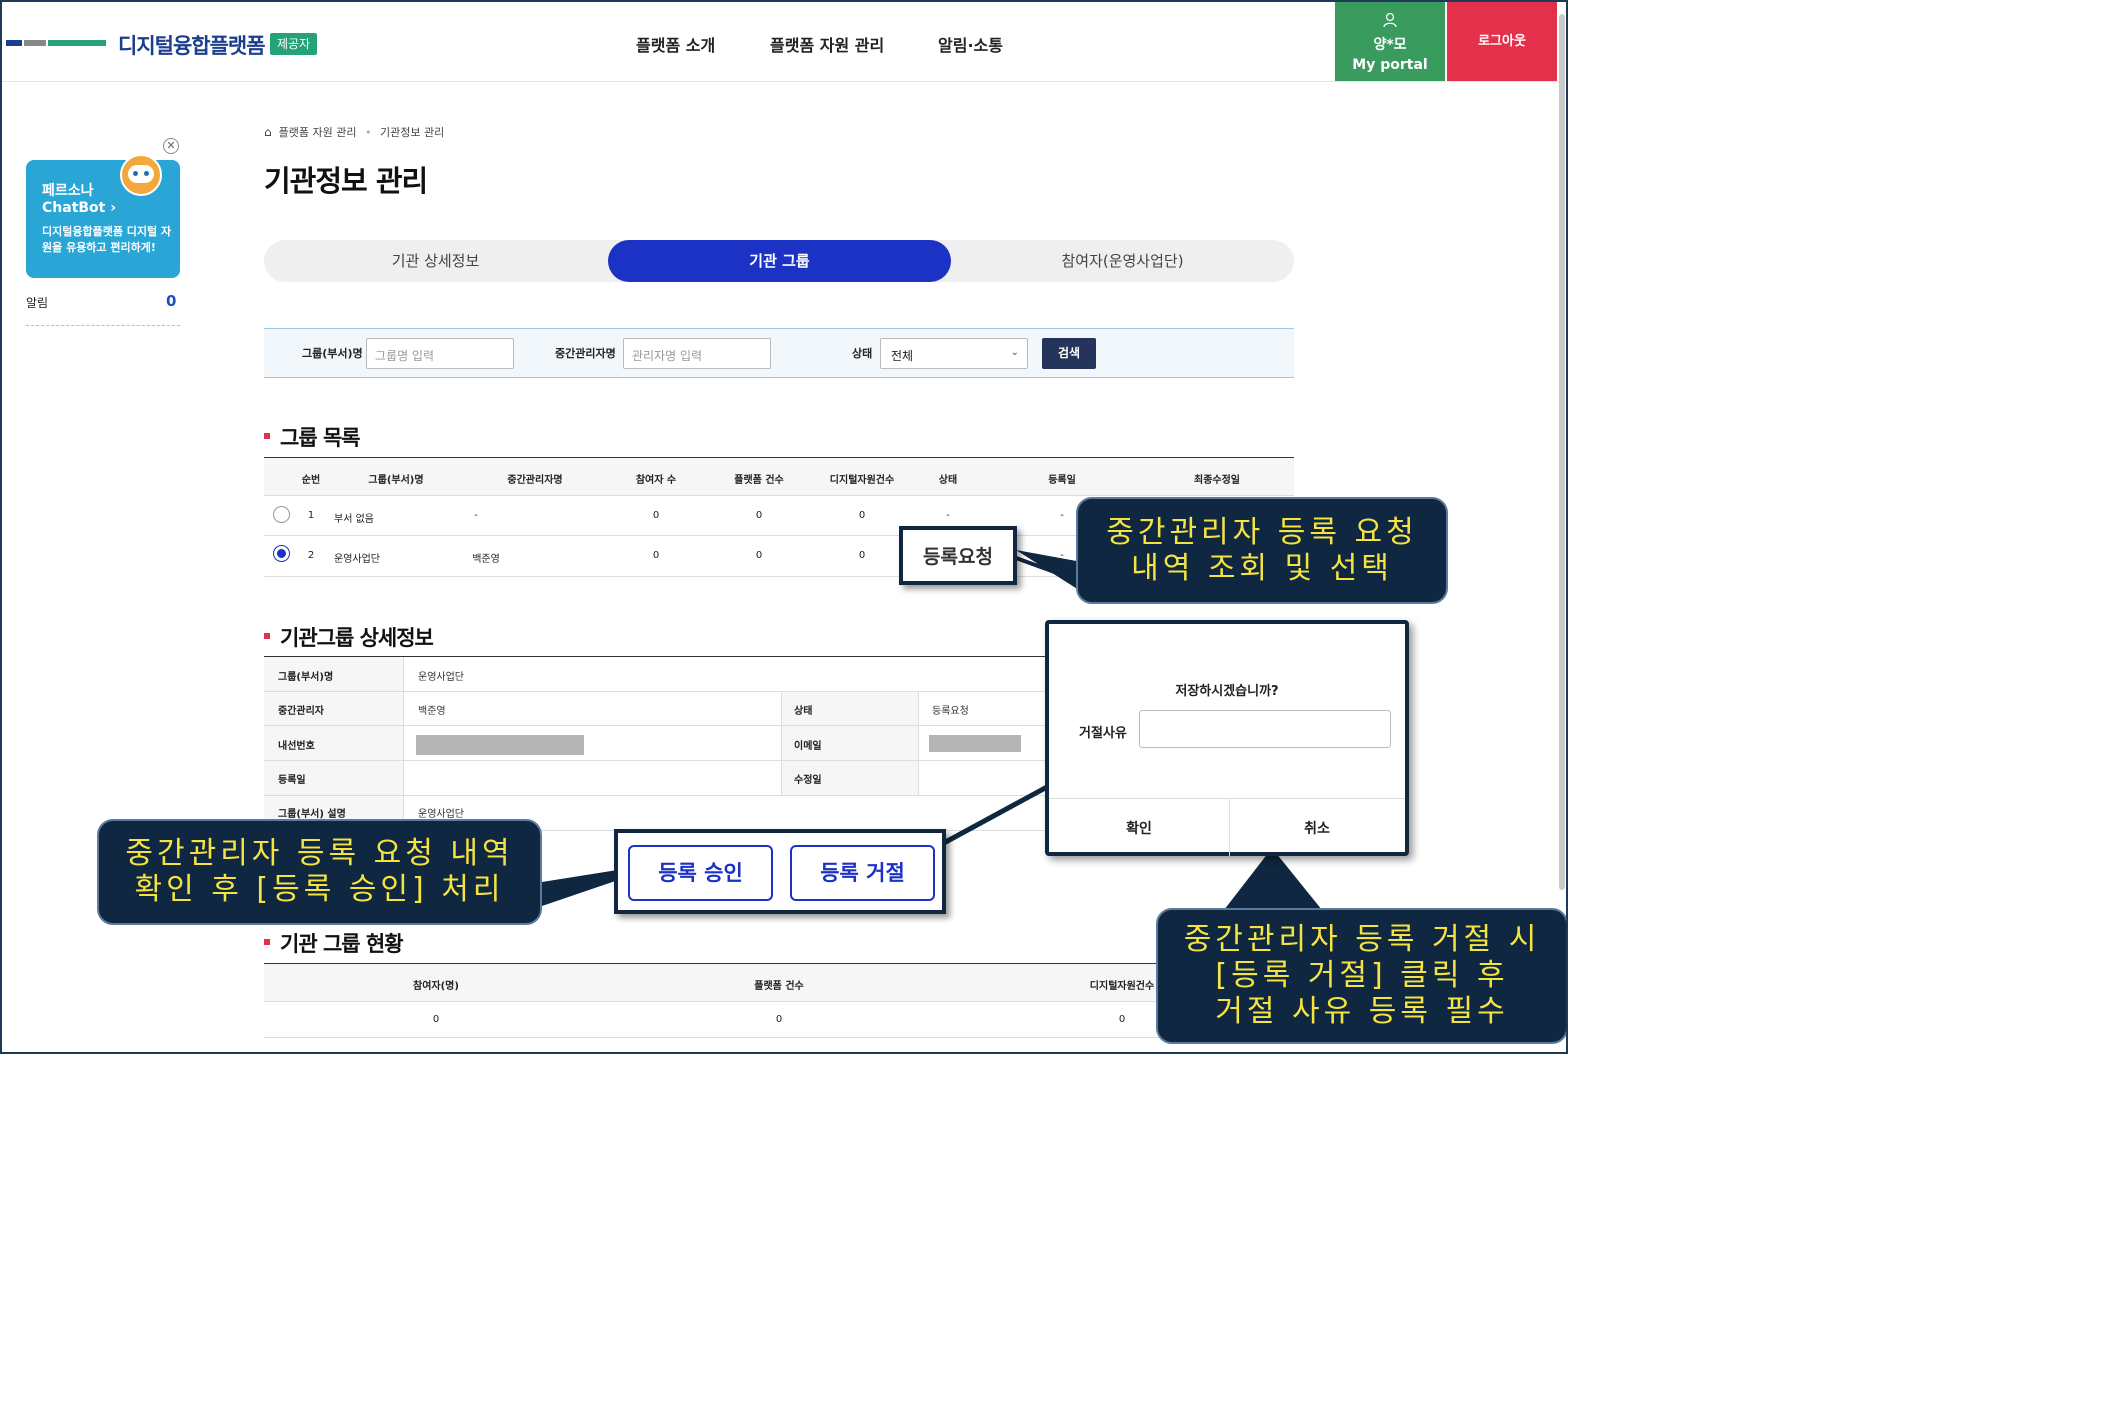 This screenshot has width=2113, height=1421. What do you see at coordinates (319, 889) in the screenshot?
I see `callout-text: 확인 후 [등록 승인] 처리` at bounding box center [319, 889].